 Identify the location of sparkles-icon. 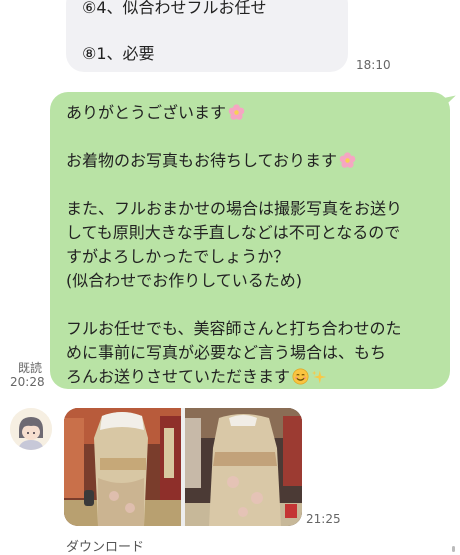
(319, 377).